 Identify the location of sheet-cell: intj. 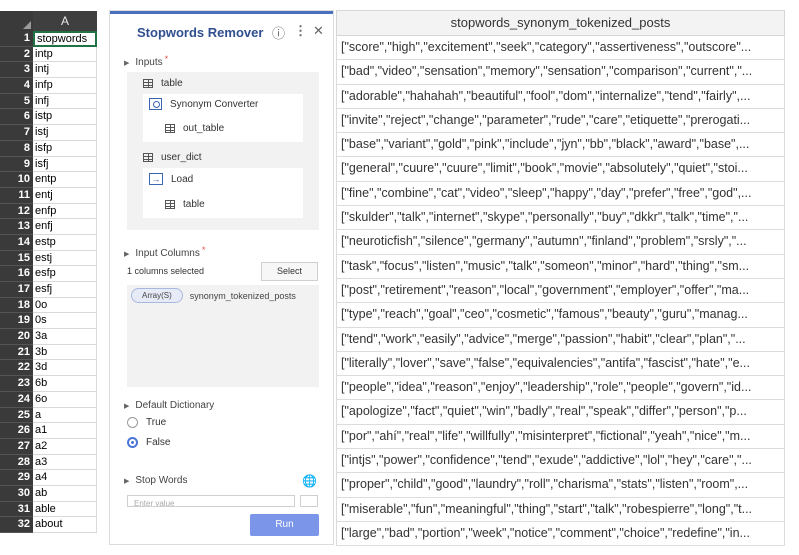
(65, 70).